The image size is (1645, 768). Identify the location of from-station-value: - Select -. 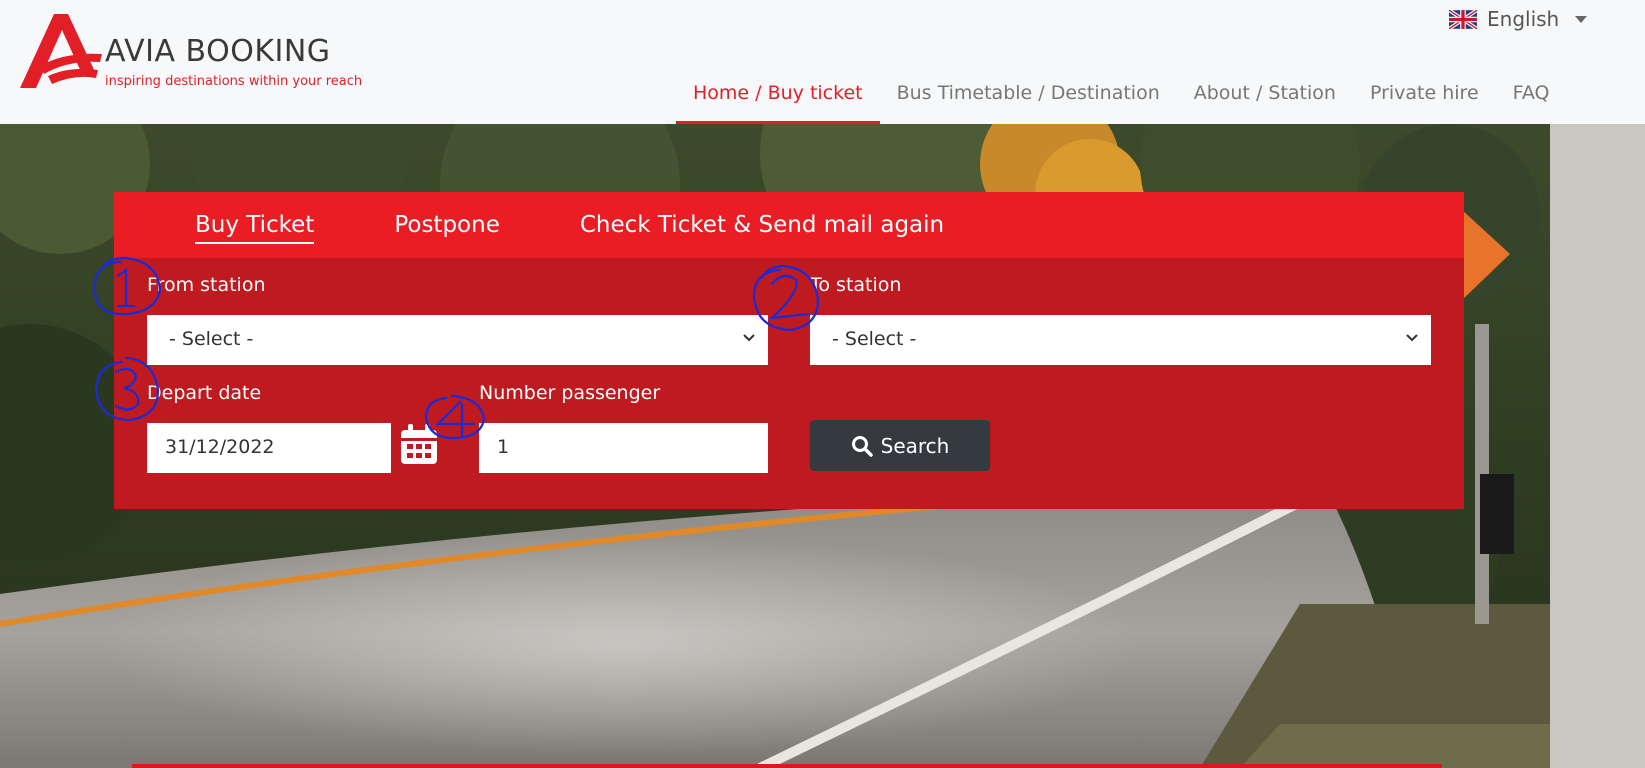
(211, 339).